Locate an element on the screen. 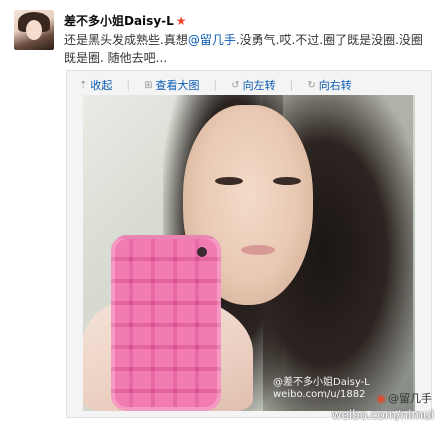 This screenshot has width=440, height=424. star-icon: ★ is located at coordinates (181, 21).